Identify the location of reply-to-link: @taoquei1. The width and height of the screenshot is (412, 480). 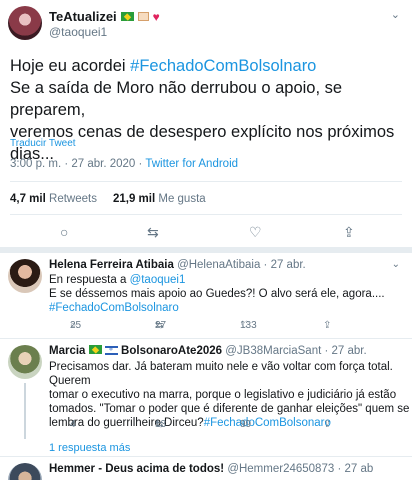
(158, 280).